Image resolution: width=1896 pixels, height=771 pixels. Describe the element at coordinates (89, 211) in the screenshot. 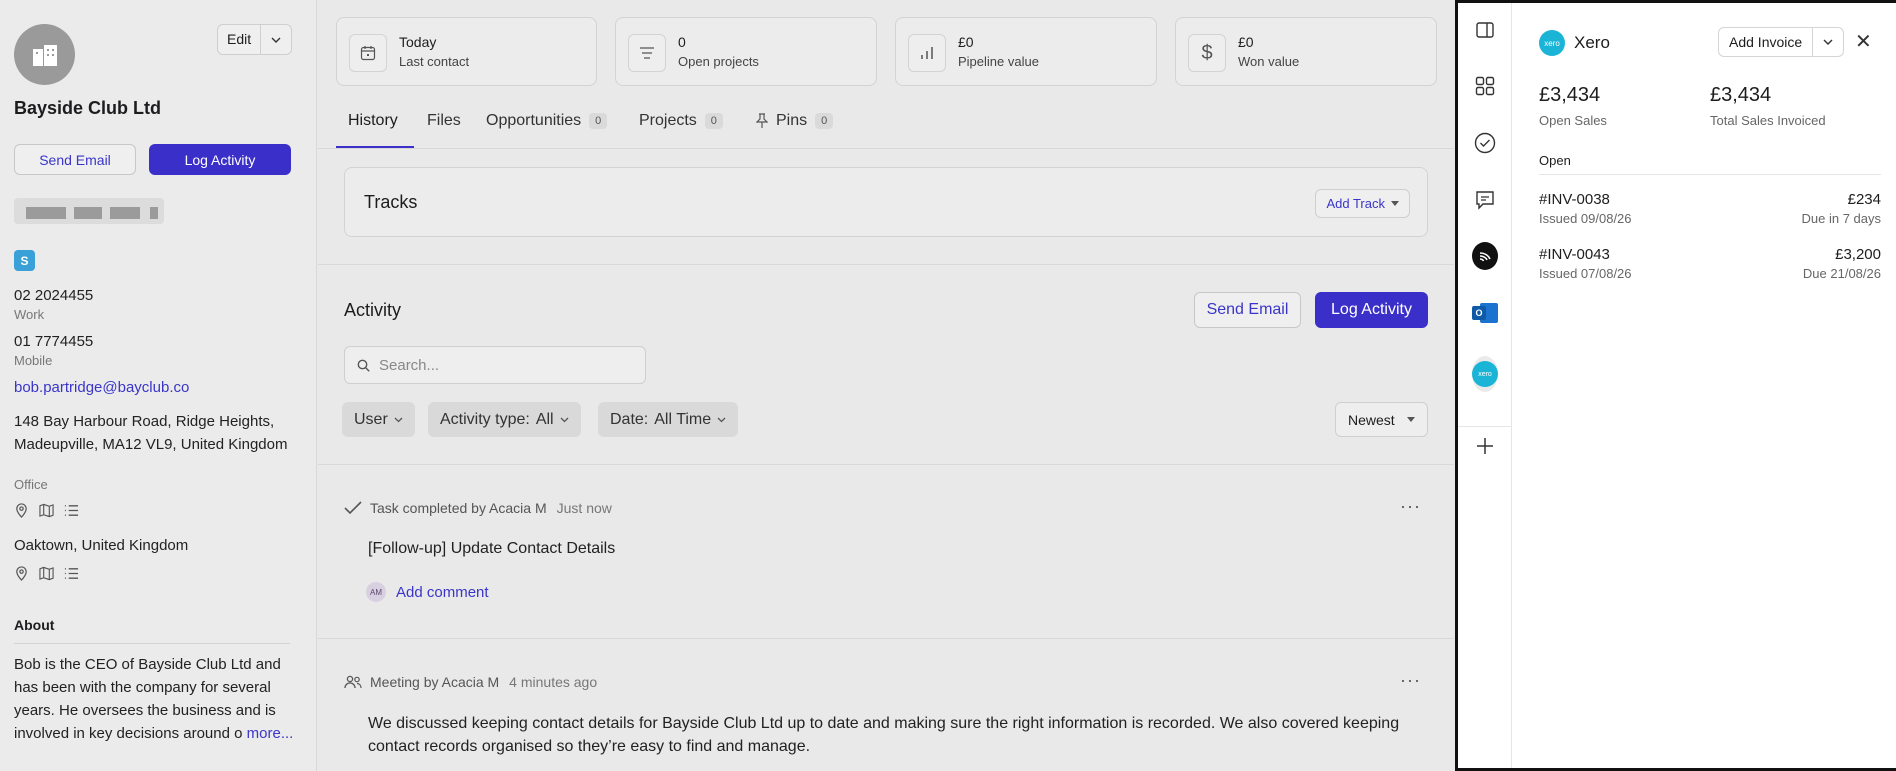

I see `redacted-field` at that location.